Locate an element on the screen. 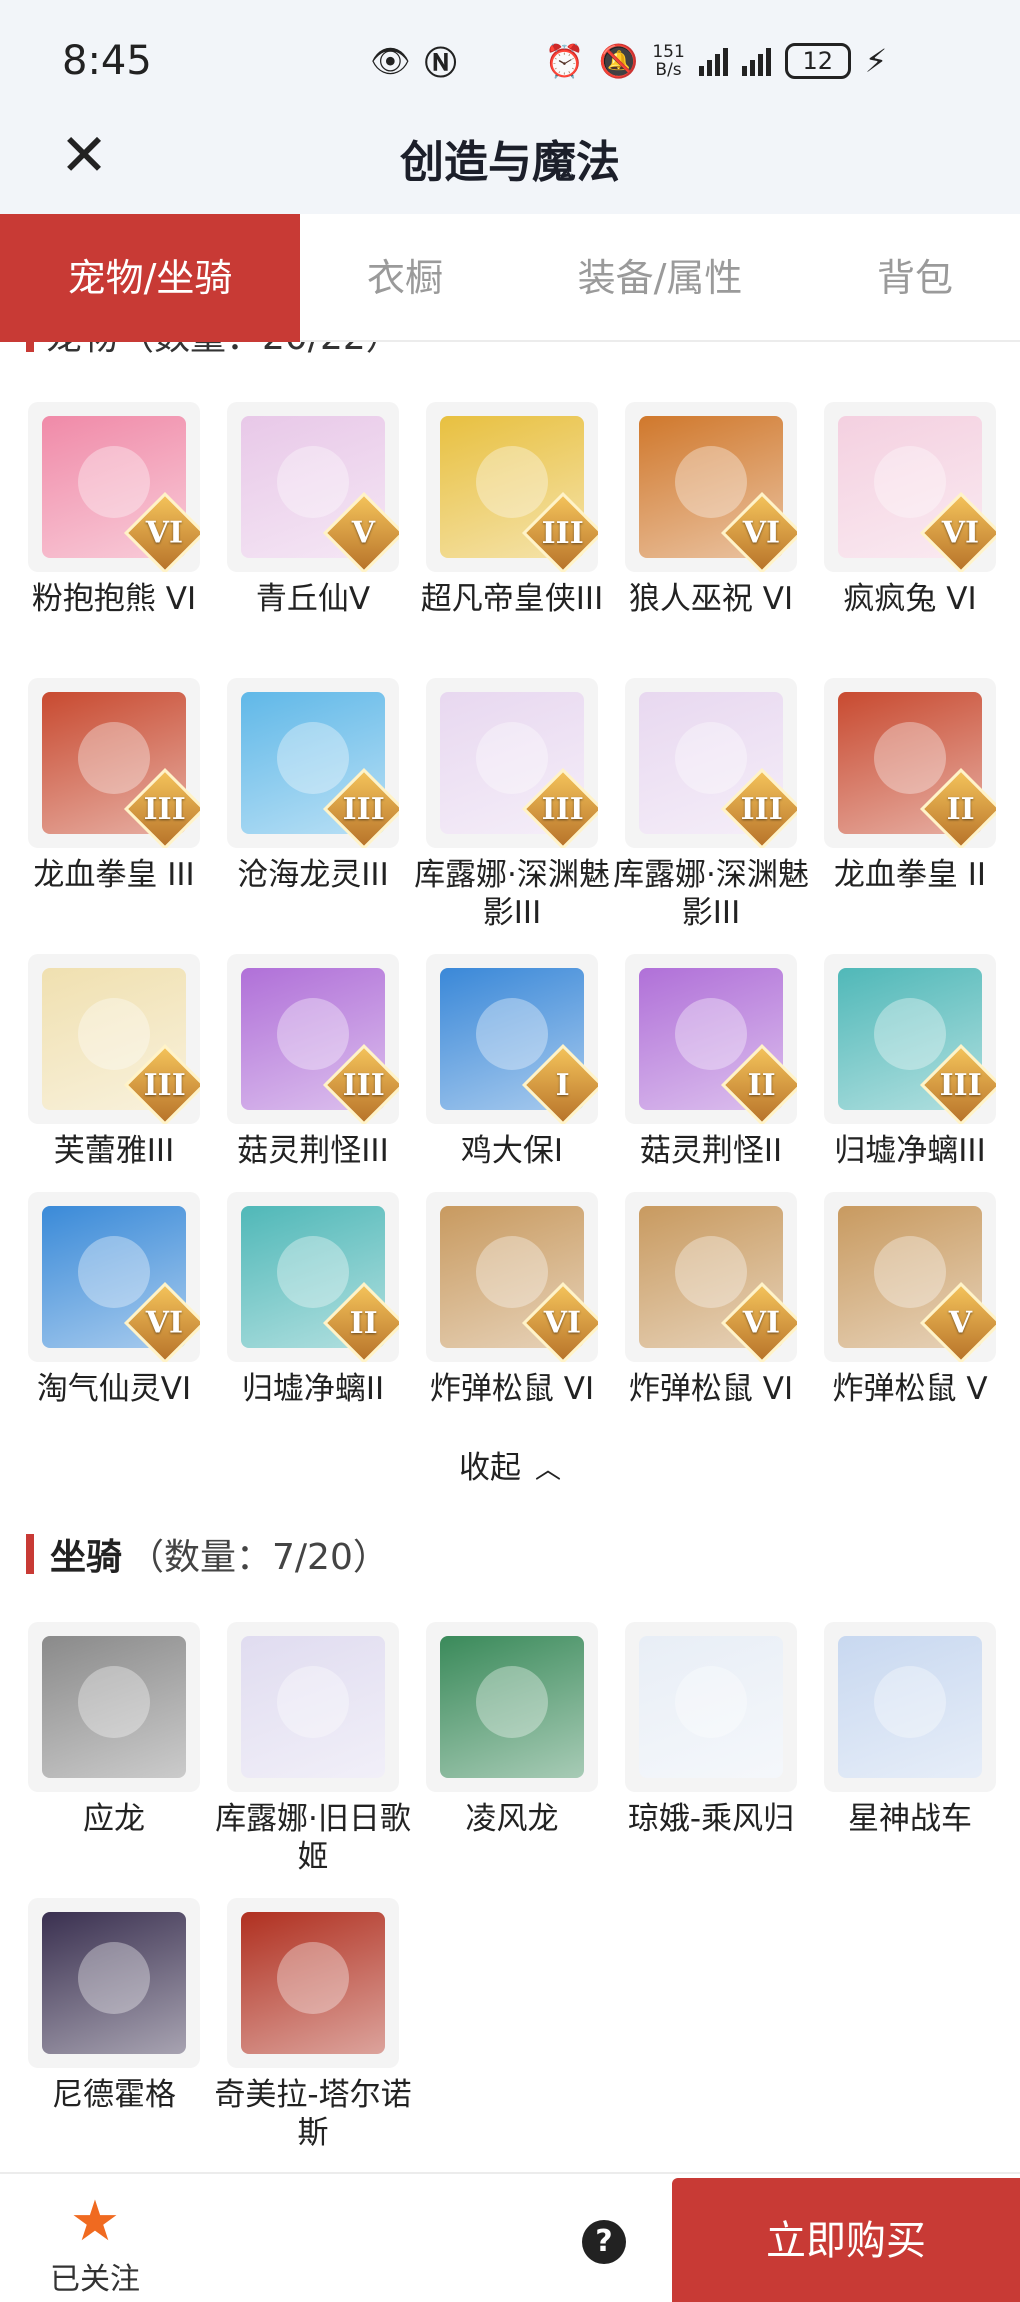 The image size is (1020, 2302). pets-item: VI 粉抱抱熊 VI is located at coordinates (114, 510).